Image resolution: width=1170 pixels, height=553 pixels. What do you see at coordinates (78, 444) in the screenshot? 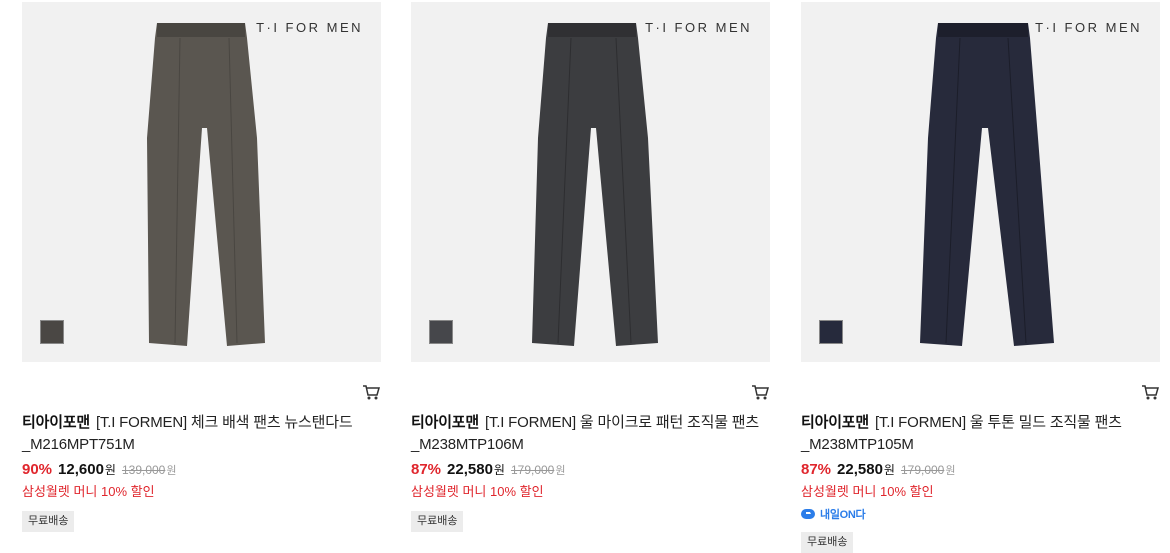
I see `product-code: _M216MPT751M` at bounding box center [78, 444].